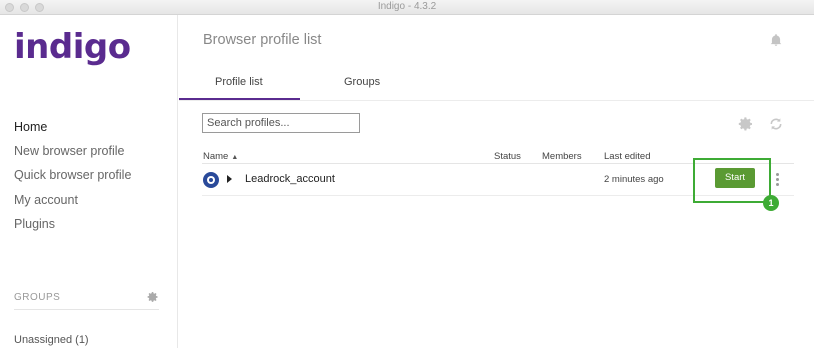  I want to click on search-input, so click(281, 123).